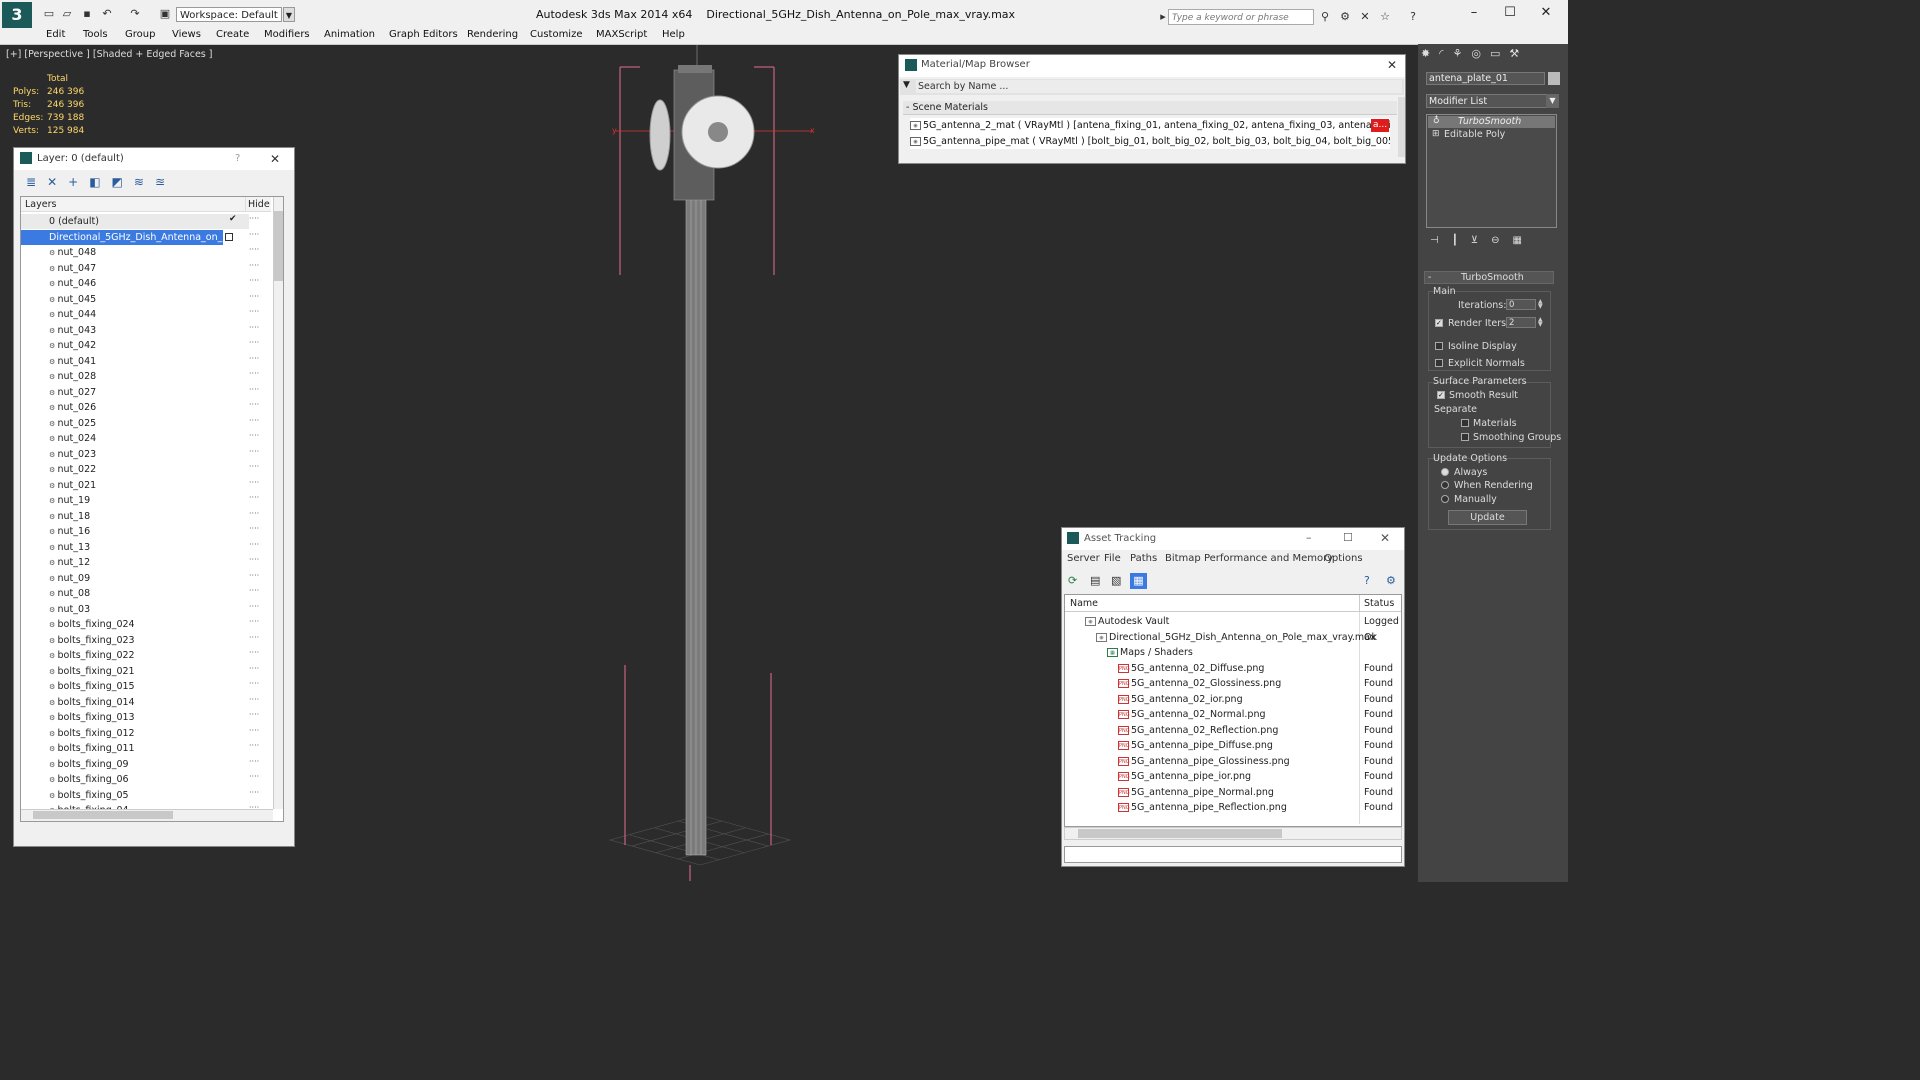  What do you see at coordinates (1345, 17) in the screenshot?
I see `subscription-icon: ⚙` at bounding box center [1345, 17].